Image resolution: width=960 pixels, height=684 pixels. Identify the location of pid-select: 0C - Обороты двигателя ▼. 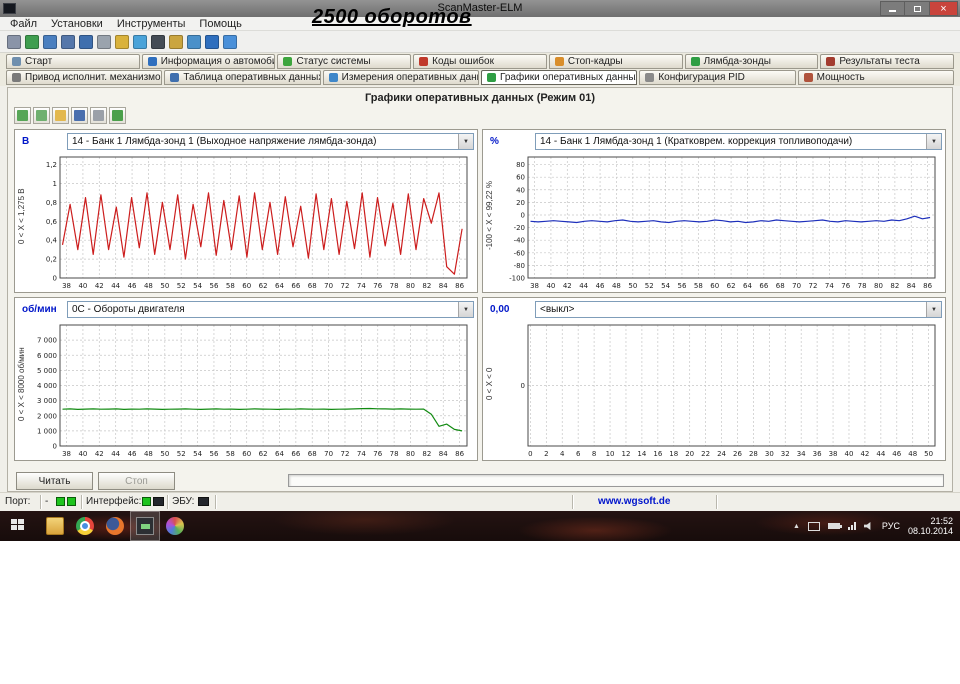
(270, 309).